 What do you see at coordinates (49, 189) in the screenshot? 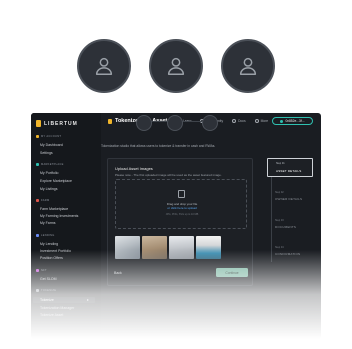
I see `sidebar-item-listings: My Listings` at bounding box center [49, 189].